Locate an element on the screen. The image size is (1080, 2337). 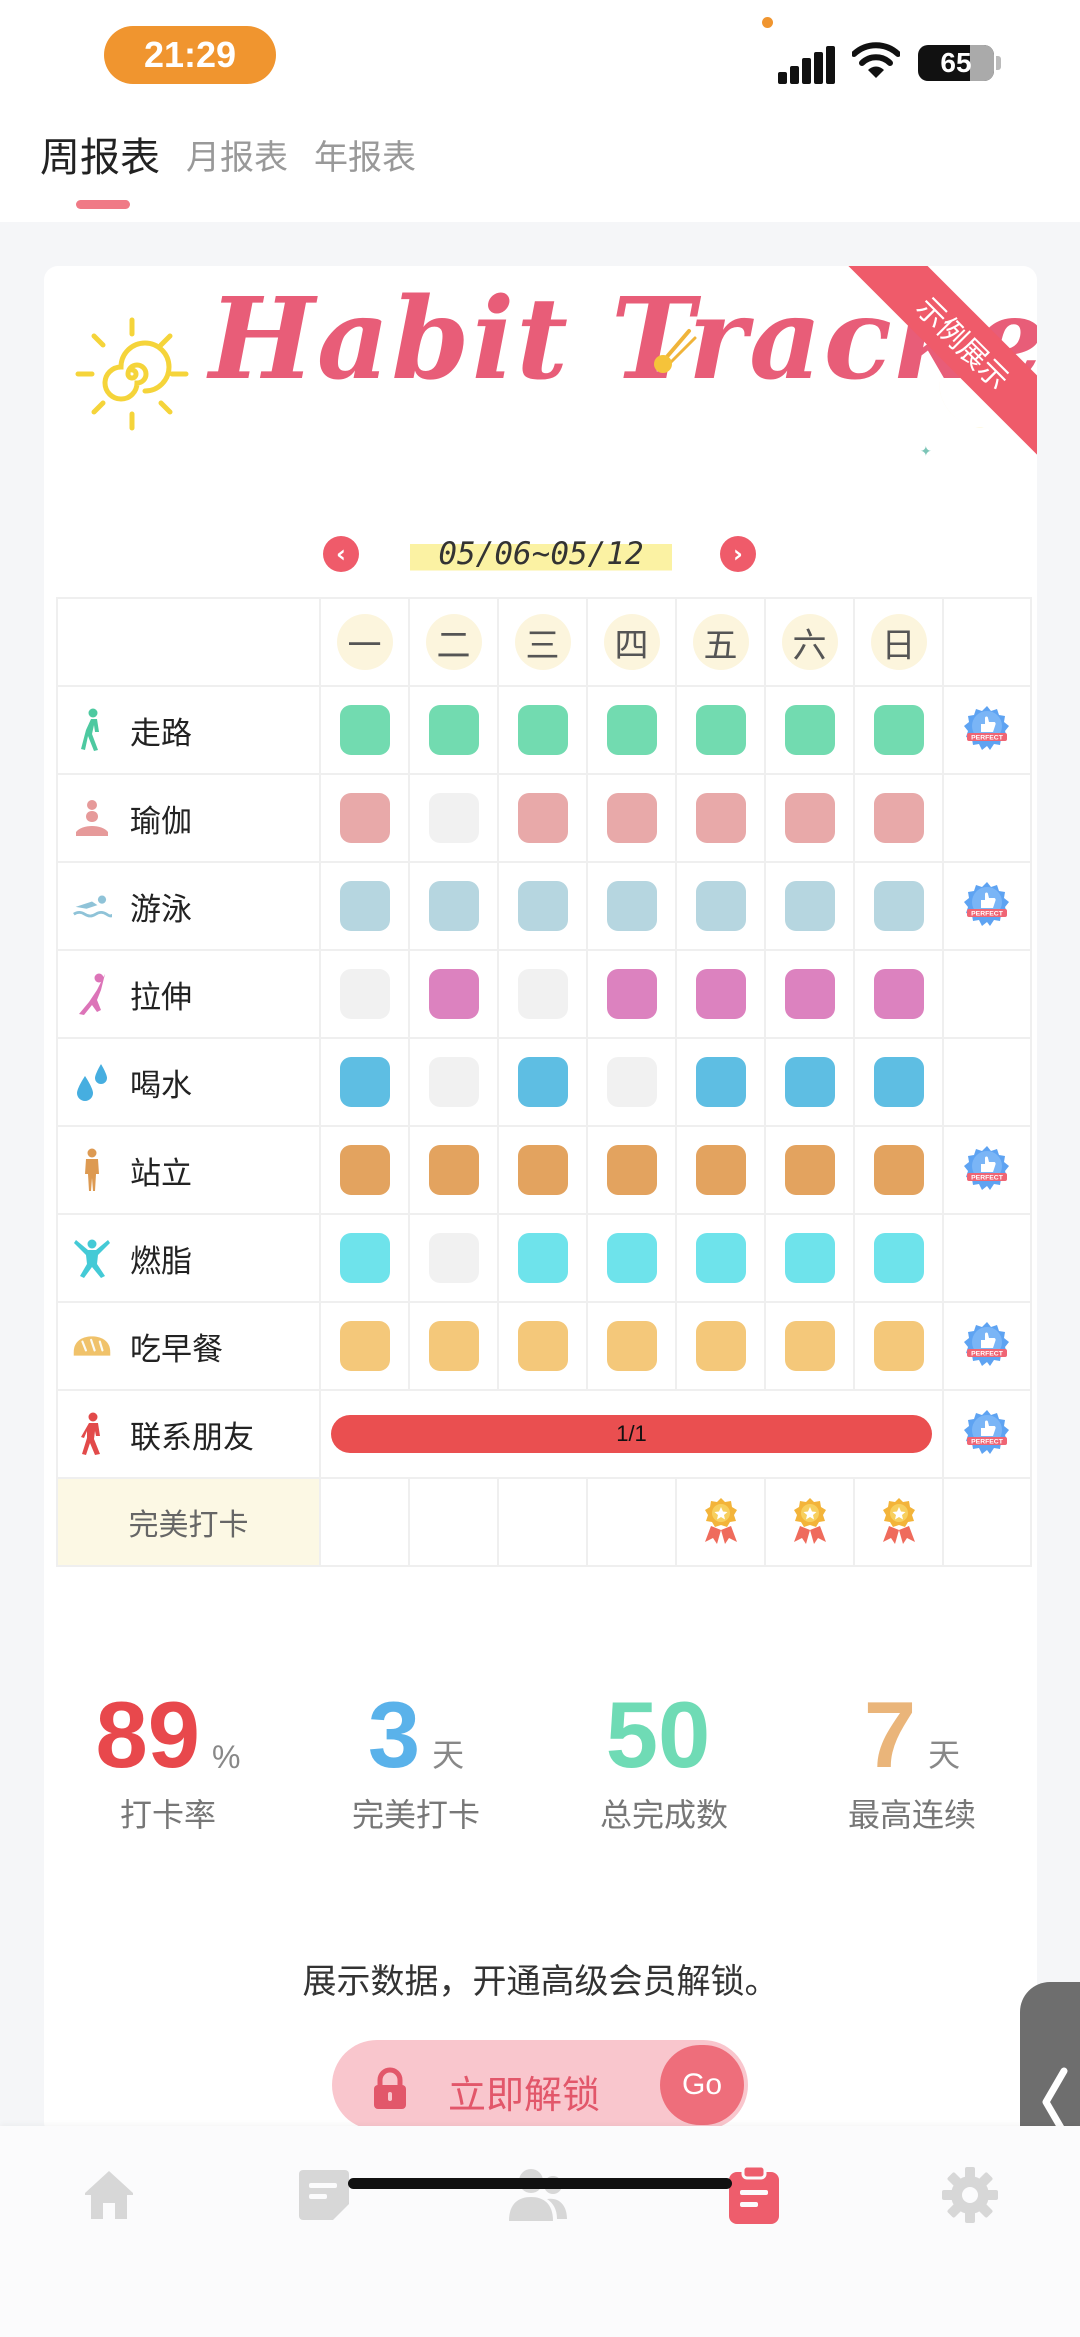
habit-row: 拉伸 is located at coordinates (544, 994).